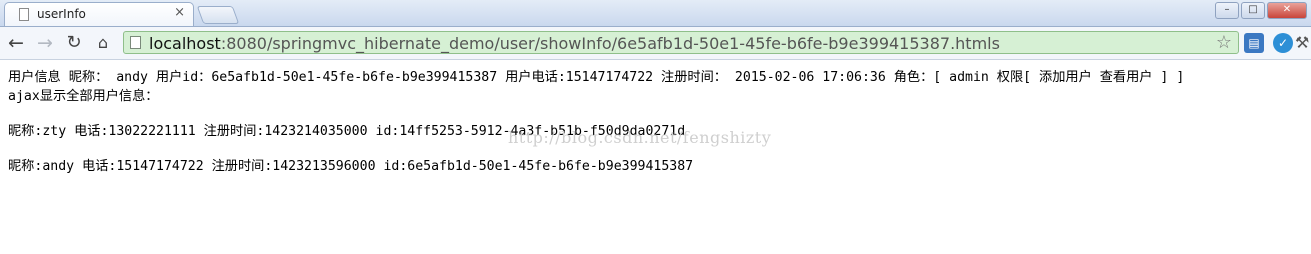  What do you see at coordinates (135, 42) in the screenshot?
I see `page-icon` at bounding box center [135, 42].